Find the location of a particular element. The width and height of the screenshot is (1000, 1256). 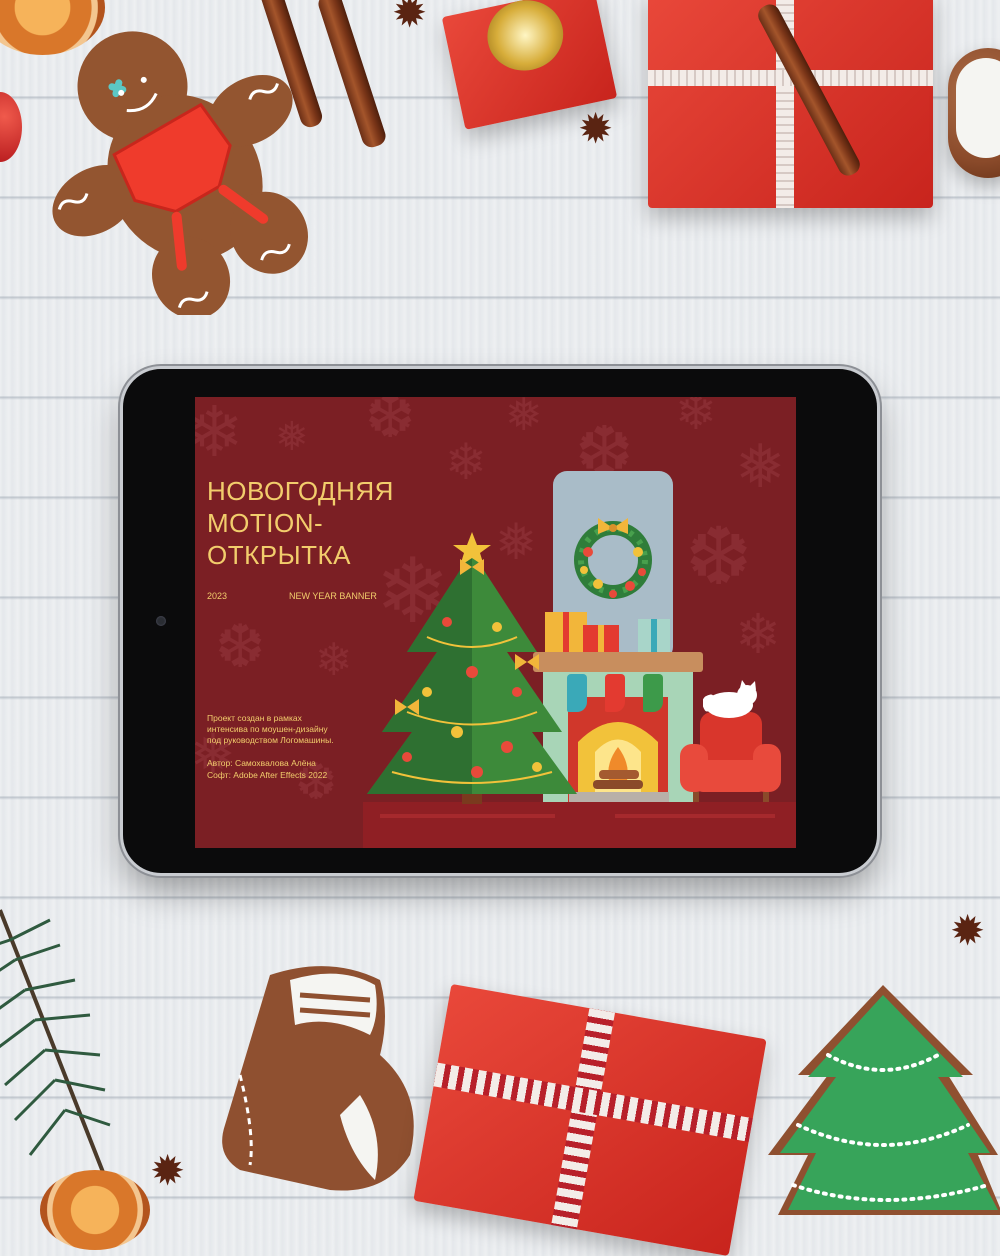

orange-slice-icon is located at coordinates (95, 1210).